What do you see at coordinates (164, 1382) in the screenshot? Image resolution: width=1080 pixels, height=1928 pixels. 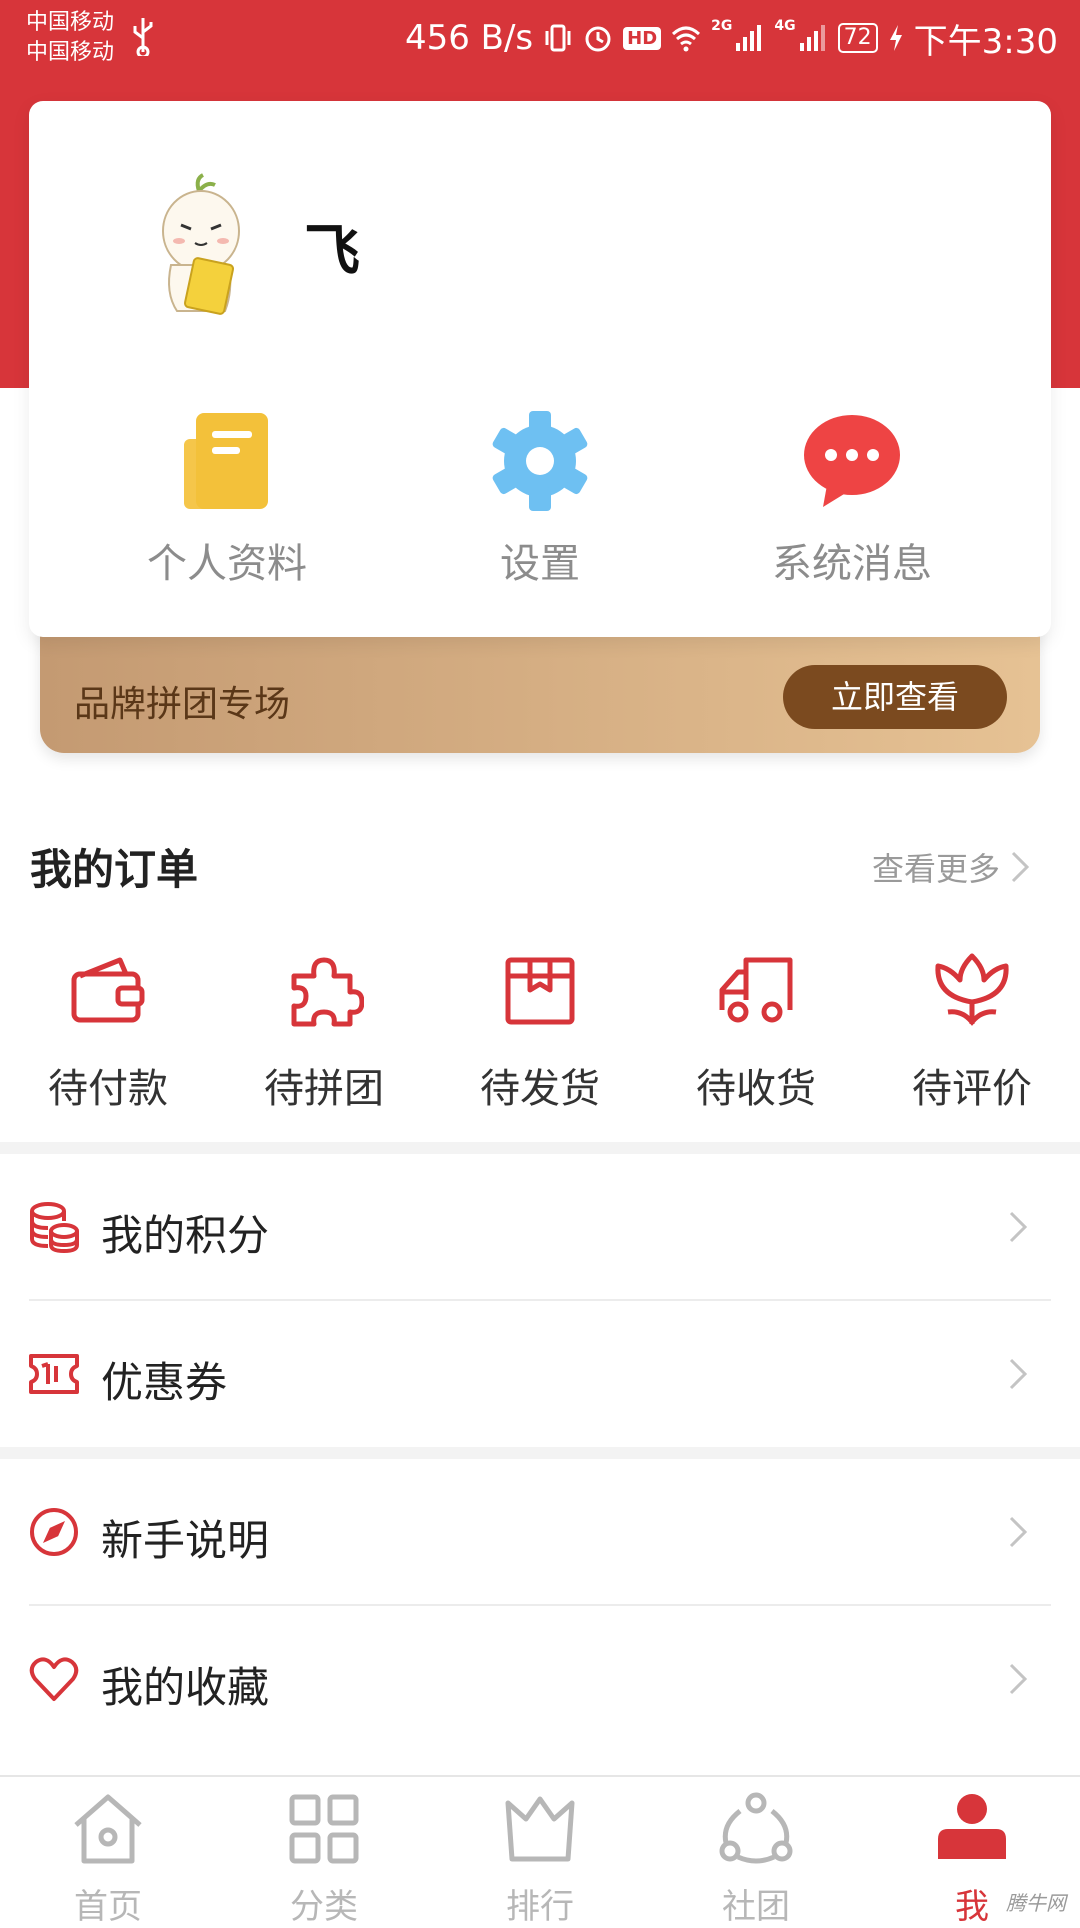 I see `menu-label: 优惠券` at bounding box center [164, 1382].